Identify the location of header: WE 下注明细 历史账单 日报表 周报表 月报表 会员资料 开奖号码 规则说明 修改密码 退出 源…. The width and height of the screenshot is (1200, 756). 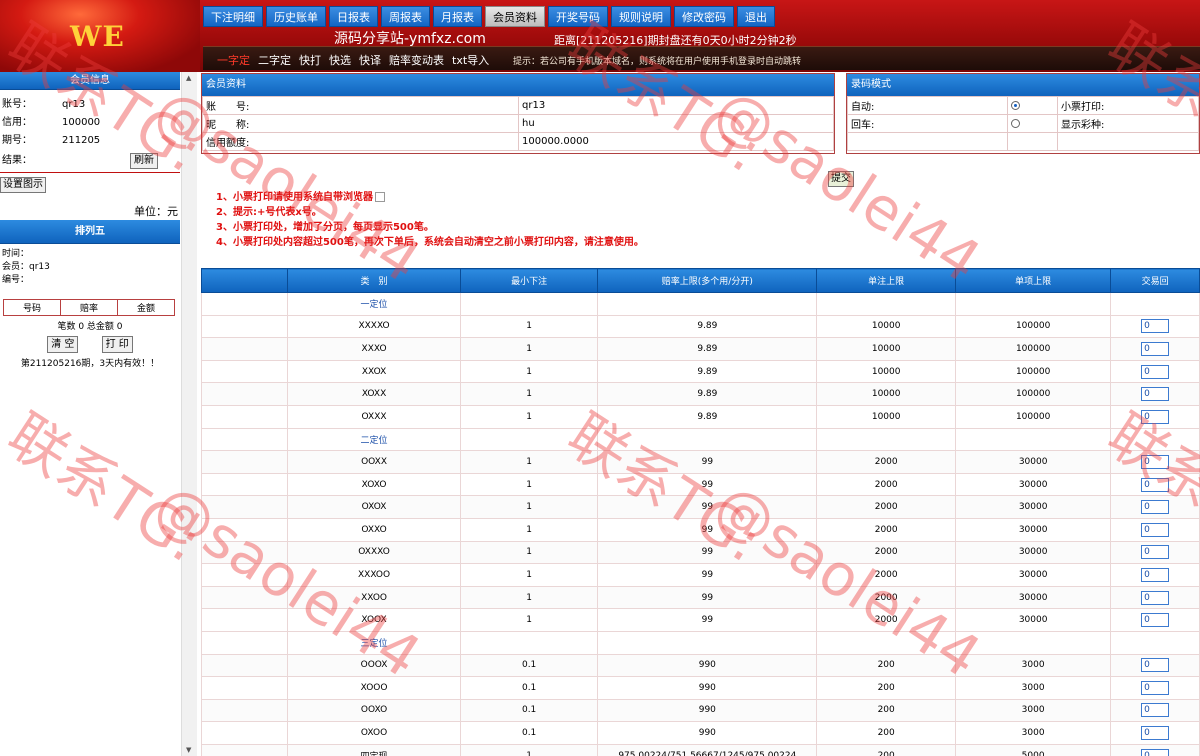
(600, 36).